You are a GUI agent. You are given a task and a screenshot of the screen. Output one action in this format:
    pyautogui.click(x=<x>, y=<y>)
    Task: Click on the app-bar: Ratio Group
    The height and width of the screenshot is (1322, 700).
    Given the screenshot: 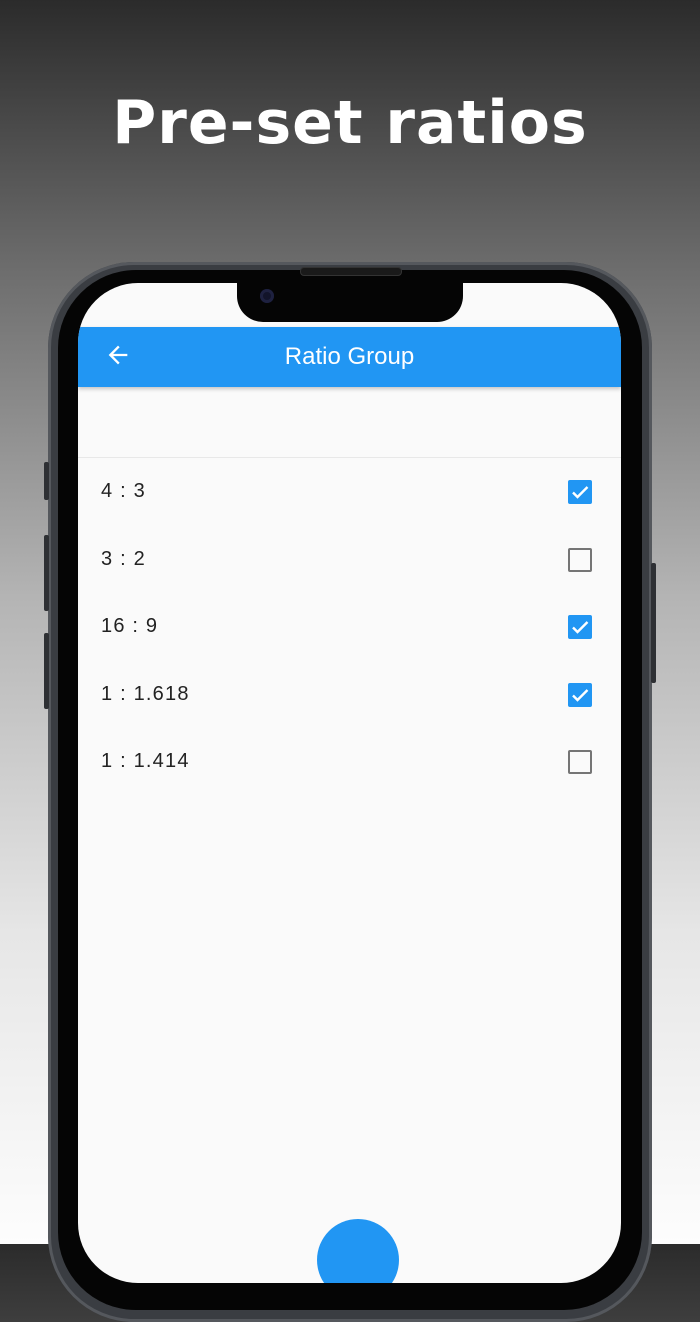 What is the action you would take?
    pyautogui.click(x=349, y=357)
    